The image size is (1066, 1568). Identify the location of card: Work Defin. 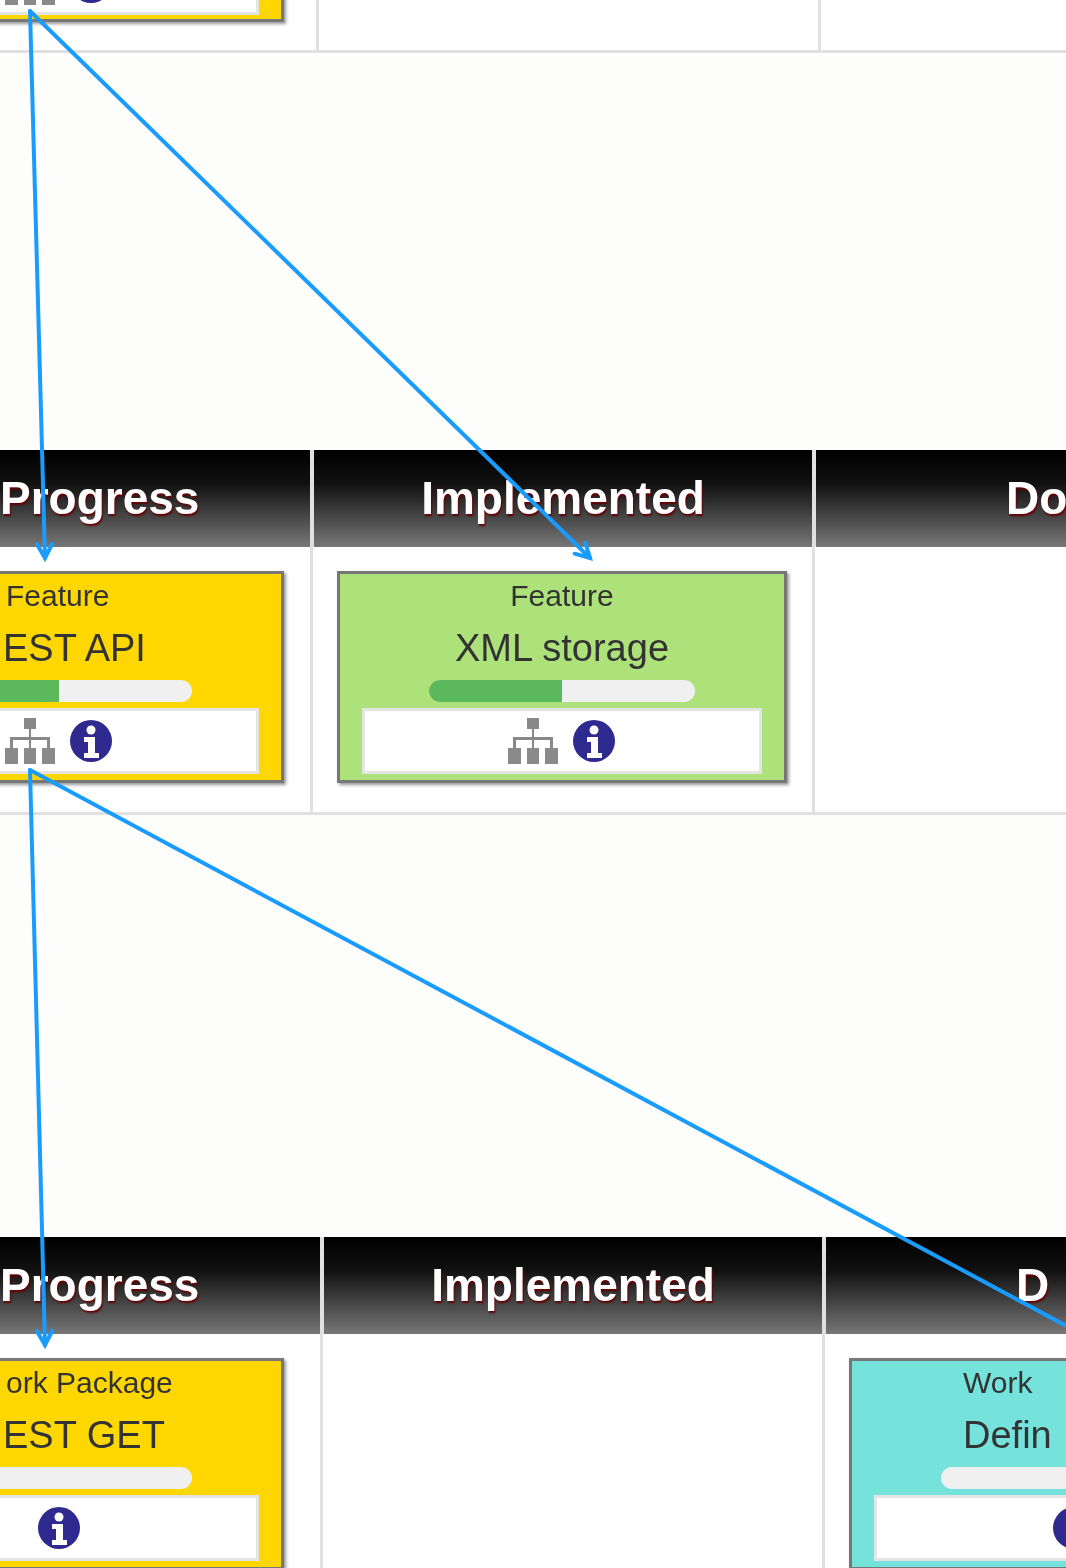
(957, 1463).